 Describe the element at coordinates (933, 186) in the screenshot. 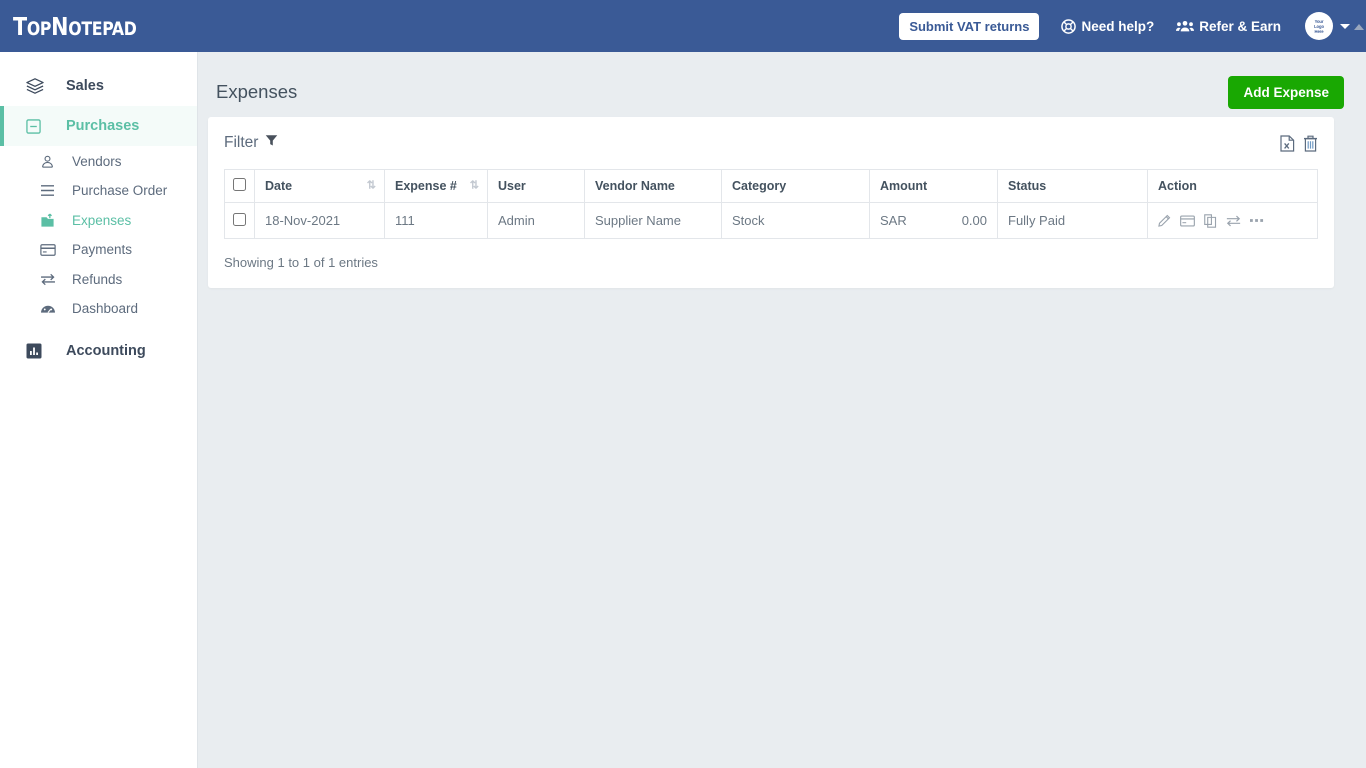

I see `column-header-amount: Amount` at that location.